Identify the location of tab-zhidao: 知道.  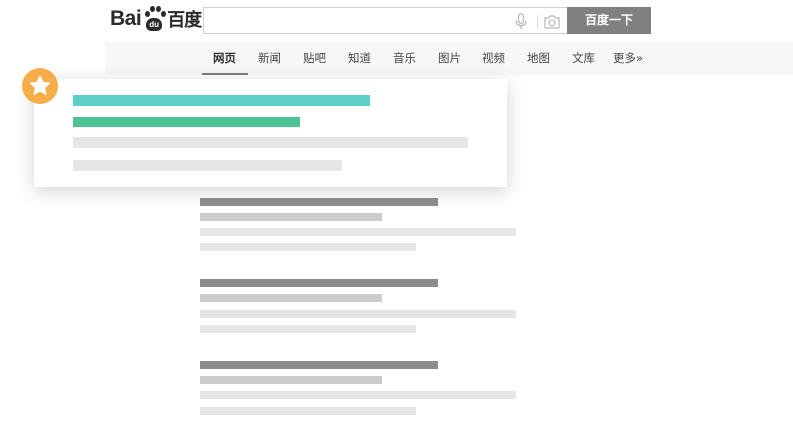
(359, 58).